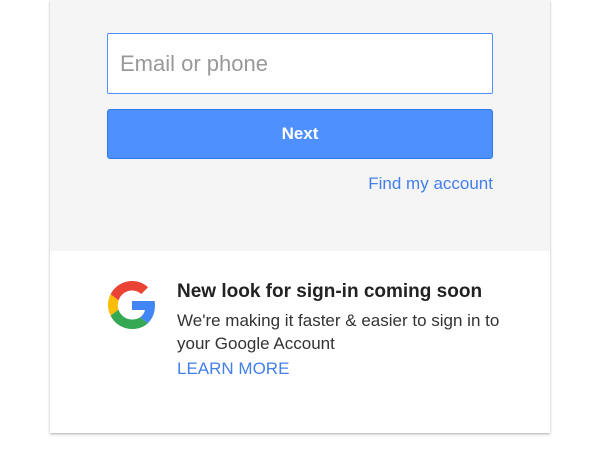  I want to click on email-or-phone-input, so click(300, 63).